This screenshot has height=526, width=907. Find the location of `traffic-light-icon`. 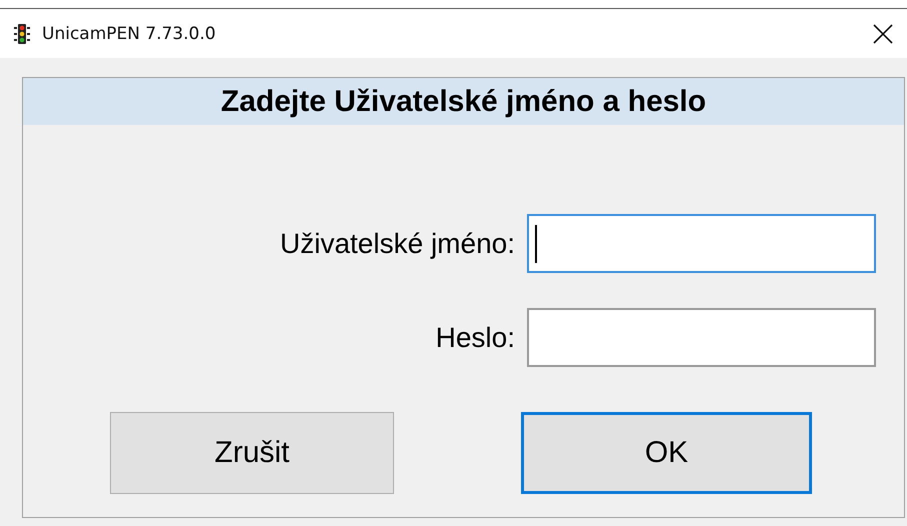

traffic-light-icon is located at coordinates (22, 34).